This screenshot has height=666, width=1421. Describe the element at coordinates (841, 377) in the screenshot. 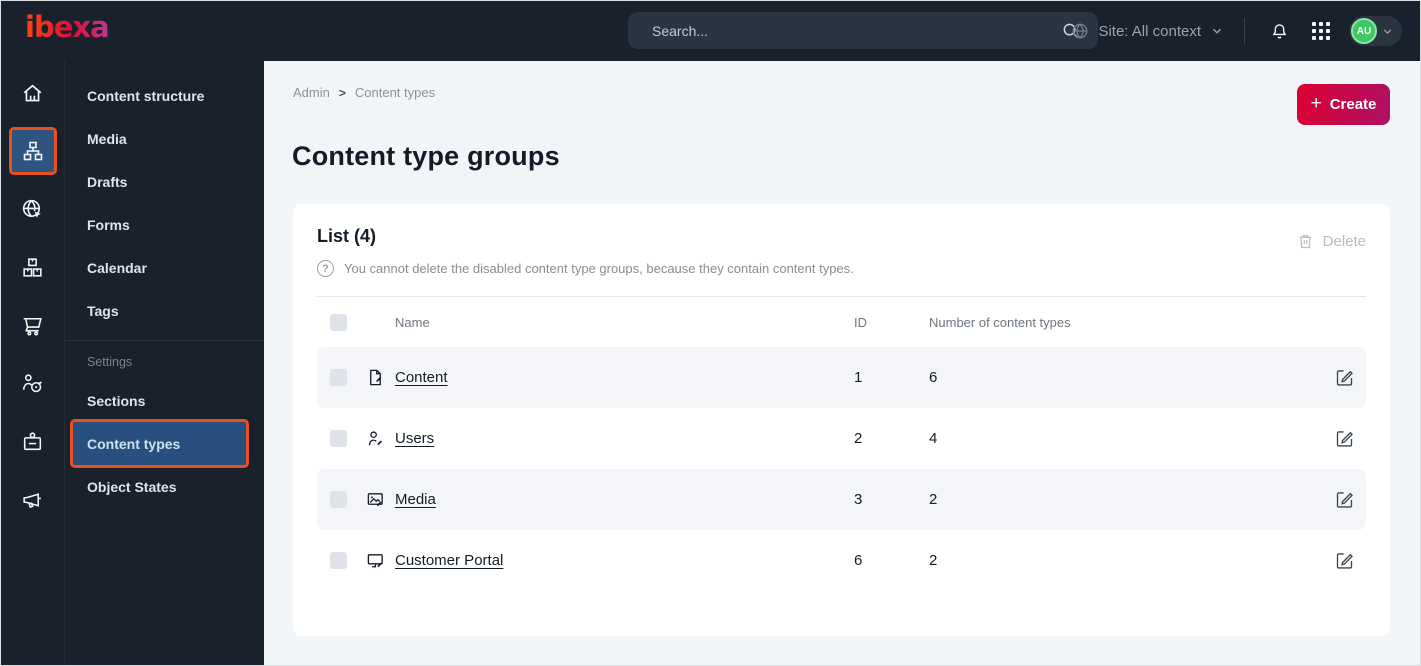

I see `table-row: Content 1 6` at that location.